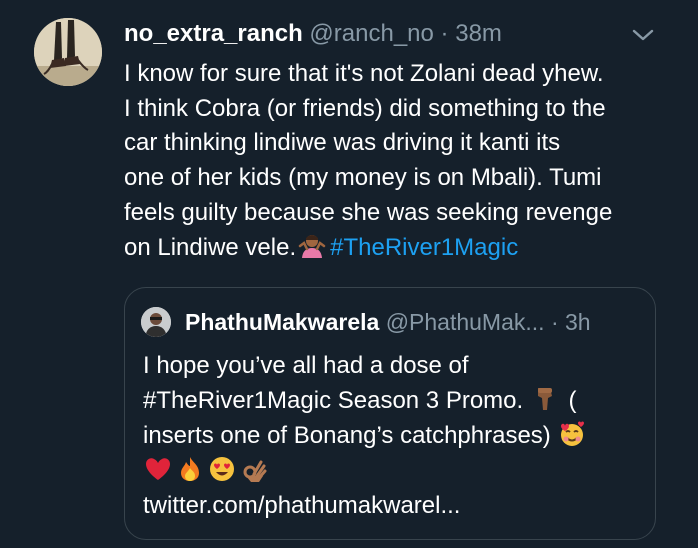 This screenshot has height=548, width=698. What do you see at coordinates (424, 247) in the screenshot?
I see `hashtag-link: #TheRiver1Magic` at bounding box center [424, 247].